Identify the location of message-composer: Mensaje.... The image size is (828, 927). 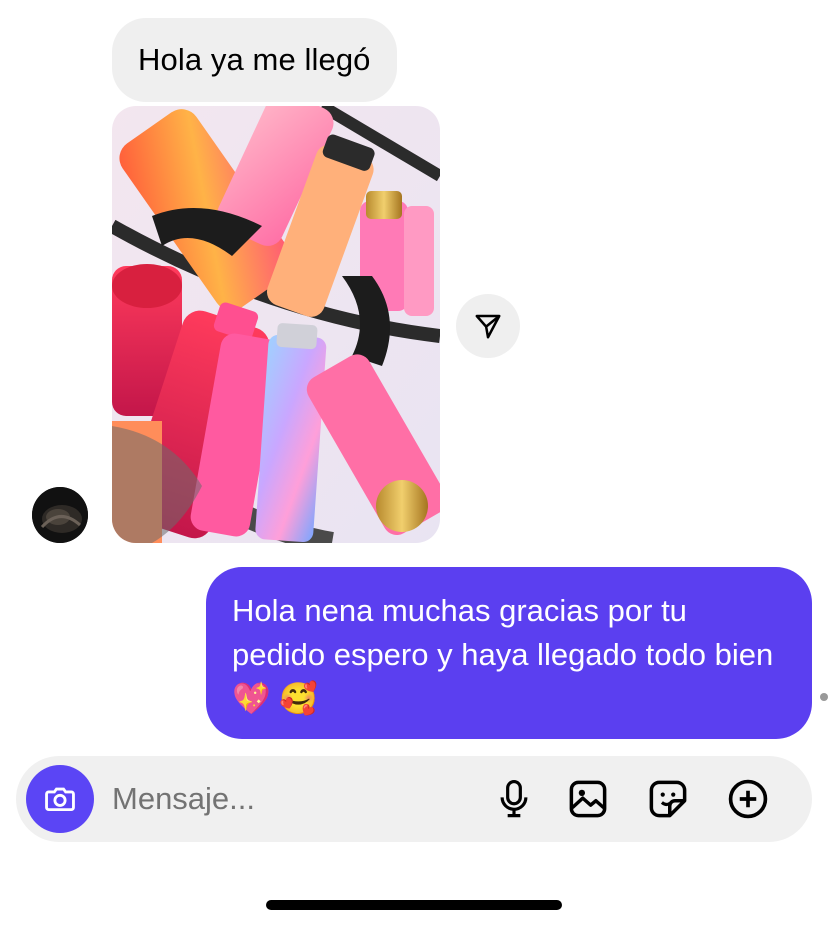
(414, 799).